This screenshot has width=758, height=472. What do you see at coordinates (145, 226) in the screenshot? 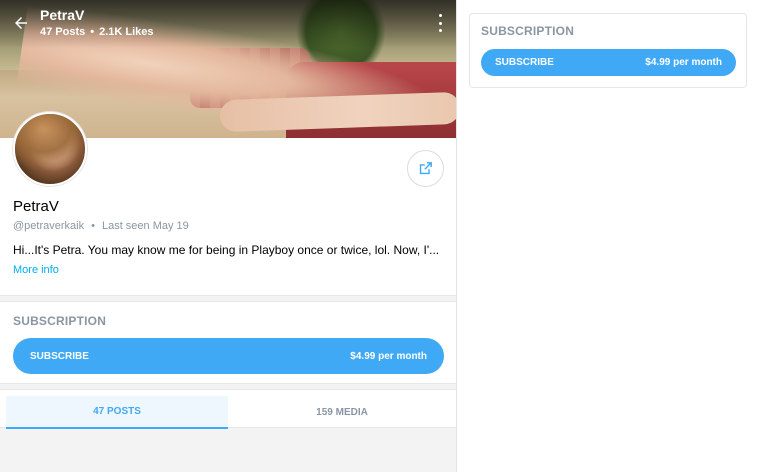
I see `last-seen: Last seen May 19` at bounding box center [145, 226].